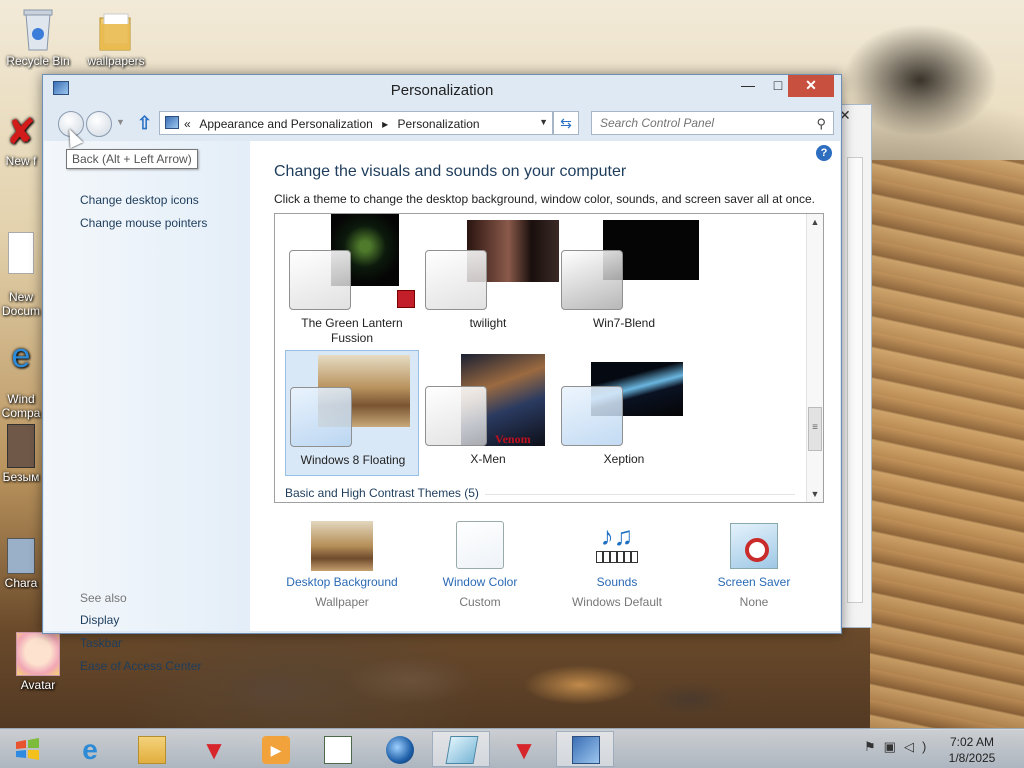 This screenshot has width=1024, height=768. What do you see at coordinates (21, 564) in the screenshot?
I see `desktop-icon-character: Chara` at bounding box center [21, 564].